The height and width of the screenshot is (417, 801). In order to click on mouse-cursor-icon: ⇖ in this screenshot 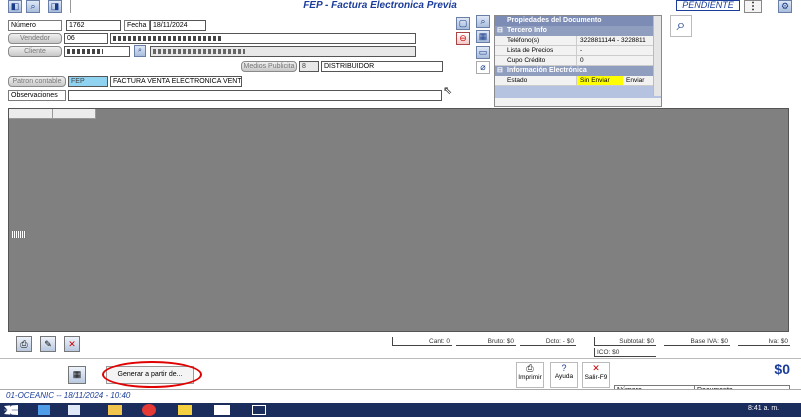, I will do `click(448, 91)`.